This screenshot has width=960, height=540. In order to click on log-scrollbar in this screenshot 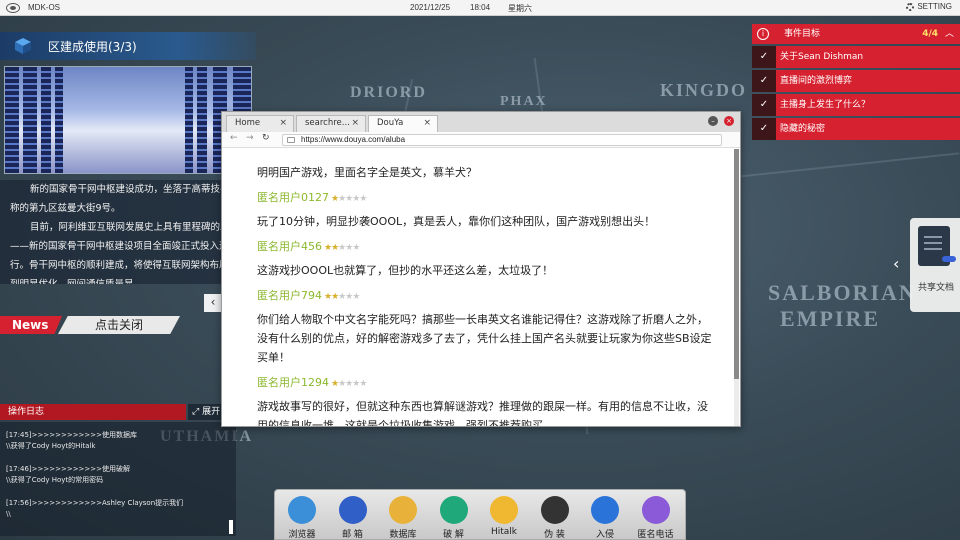, I will do `click(231, 527)`.